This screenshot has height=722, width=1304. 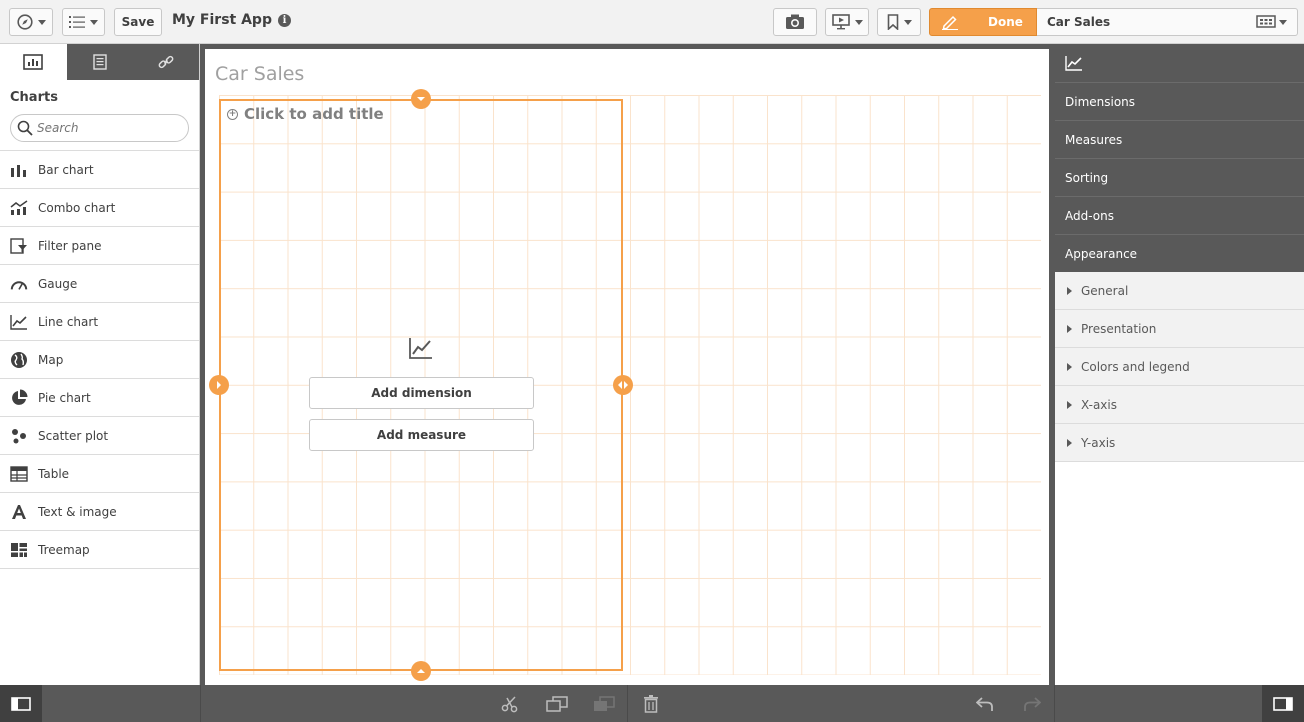 I want to click on chart-item-label: Bar chart, so click(x=66, y=169).